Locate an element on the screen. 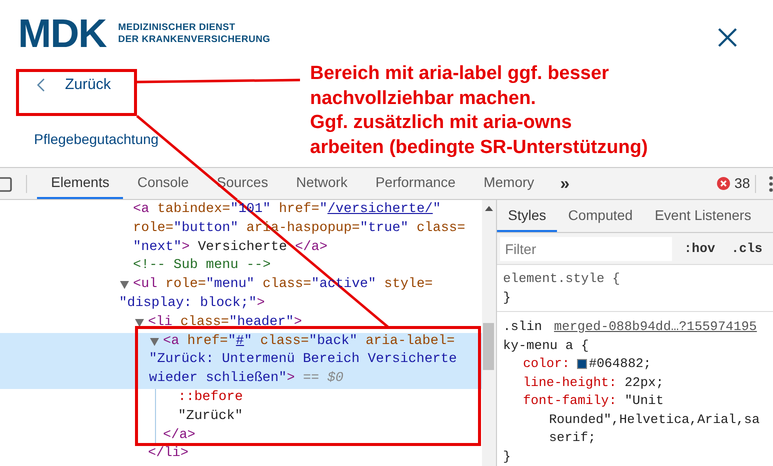 The image size is (773, 466). toggle-button: .cls is located at coordinates (746, 248).